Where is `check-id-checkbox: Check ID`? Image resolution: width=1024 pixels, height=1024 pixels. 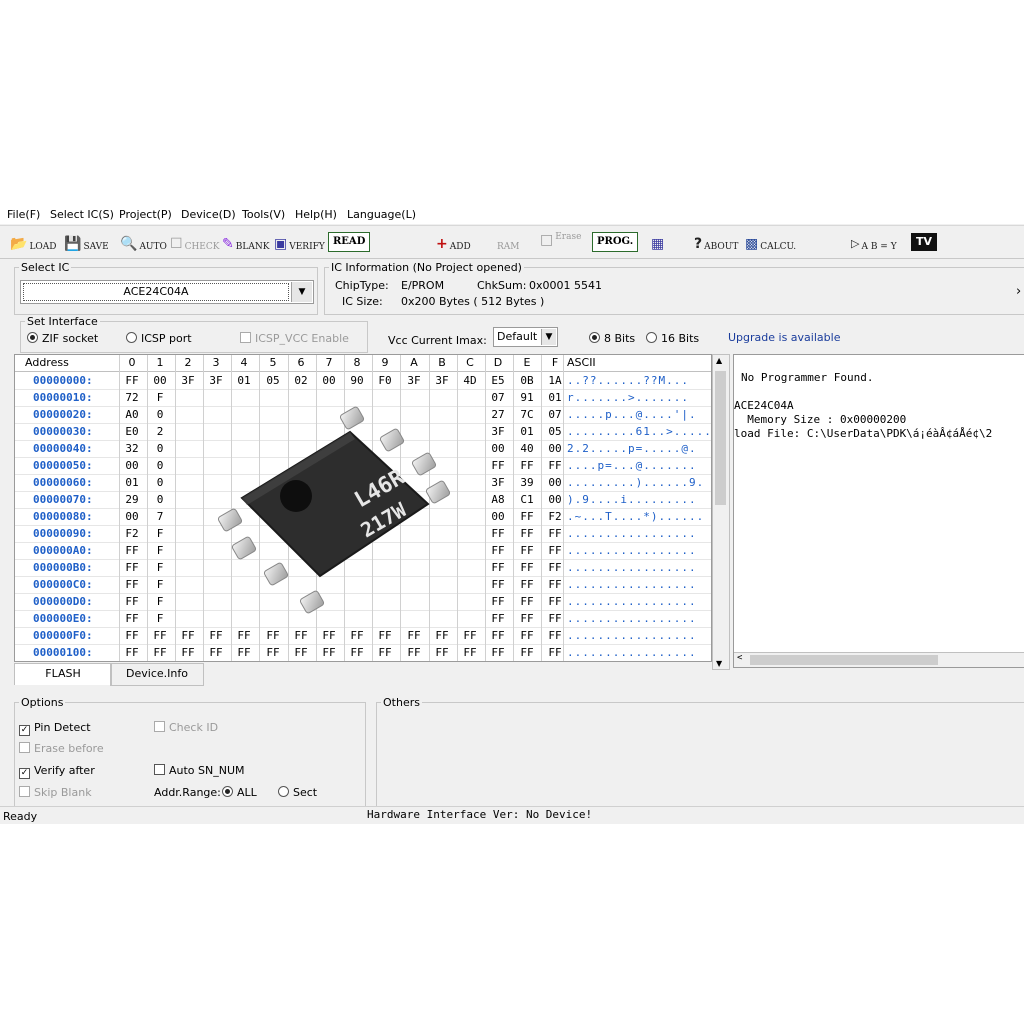
check-id-checkbox: Check ID is located at coordinates (186, 727).